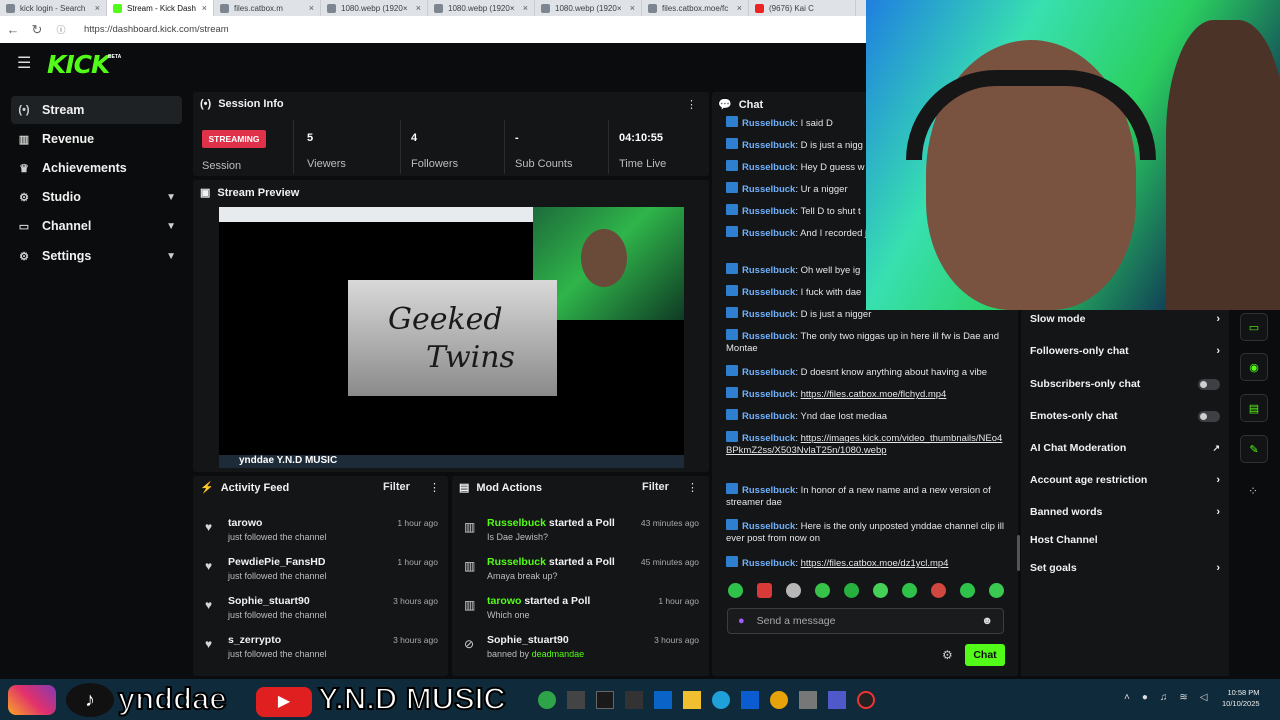 This screenshot has width=1280, height=720. I want to click on browser-tab: kick login - Search ×, so click(53, 8).